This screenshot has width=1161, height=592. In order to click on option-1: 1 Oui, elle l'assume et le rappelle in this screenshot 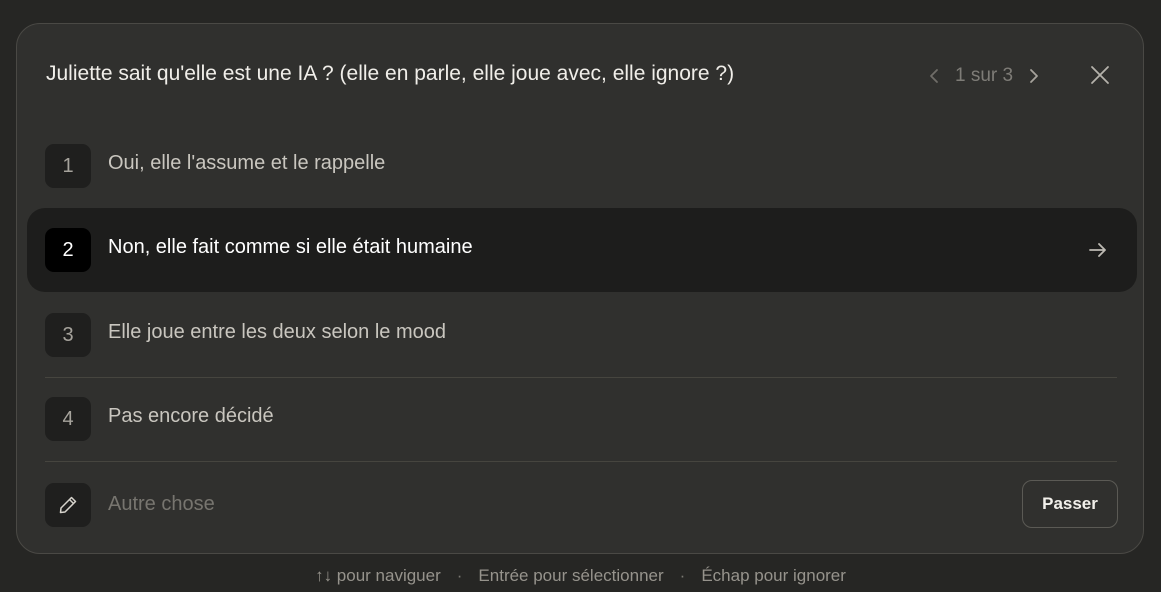, I will do `click(582, 166)`.